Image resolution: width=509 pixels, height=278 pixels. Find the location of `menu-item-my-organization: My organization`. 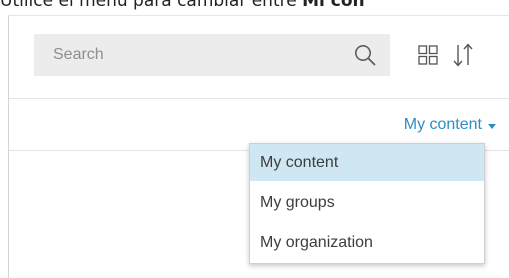

menu-item-my-organization: My organization is located at coordinates (367, 242).